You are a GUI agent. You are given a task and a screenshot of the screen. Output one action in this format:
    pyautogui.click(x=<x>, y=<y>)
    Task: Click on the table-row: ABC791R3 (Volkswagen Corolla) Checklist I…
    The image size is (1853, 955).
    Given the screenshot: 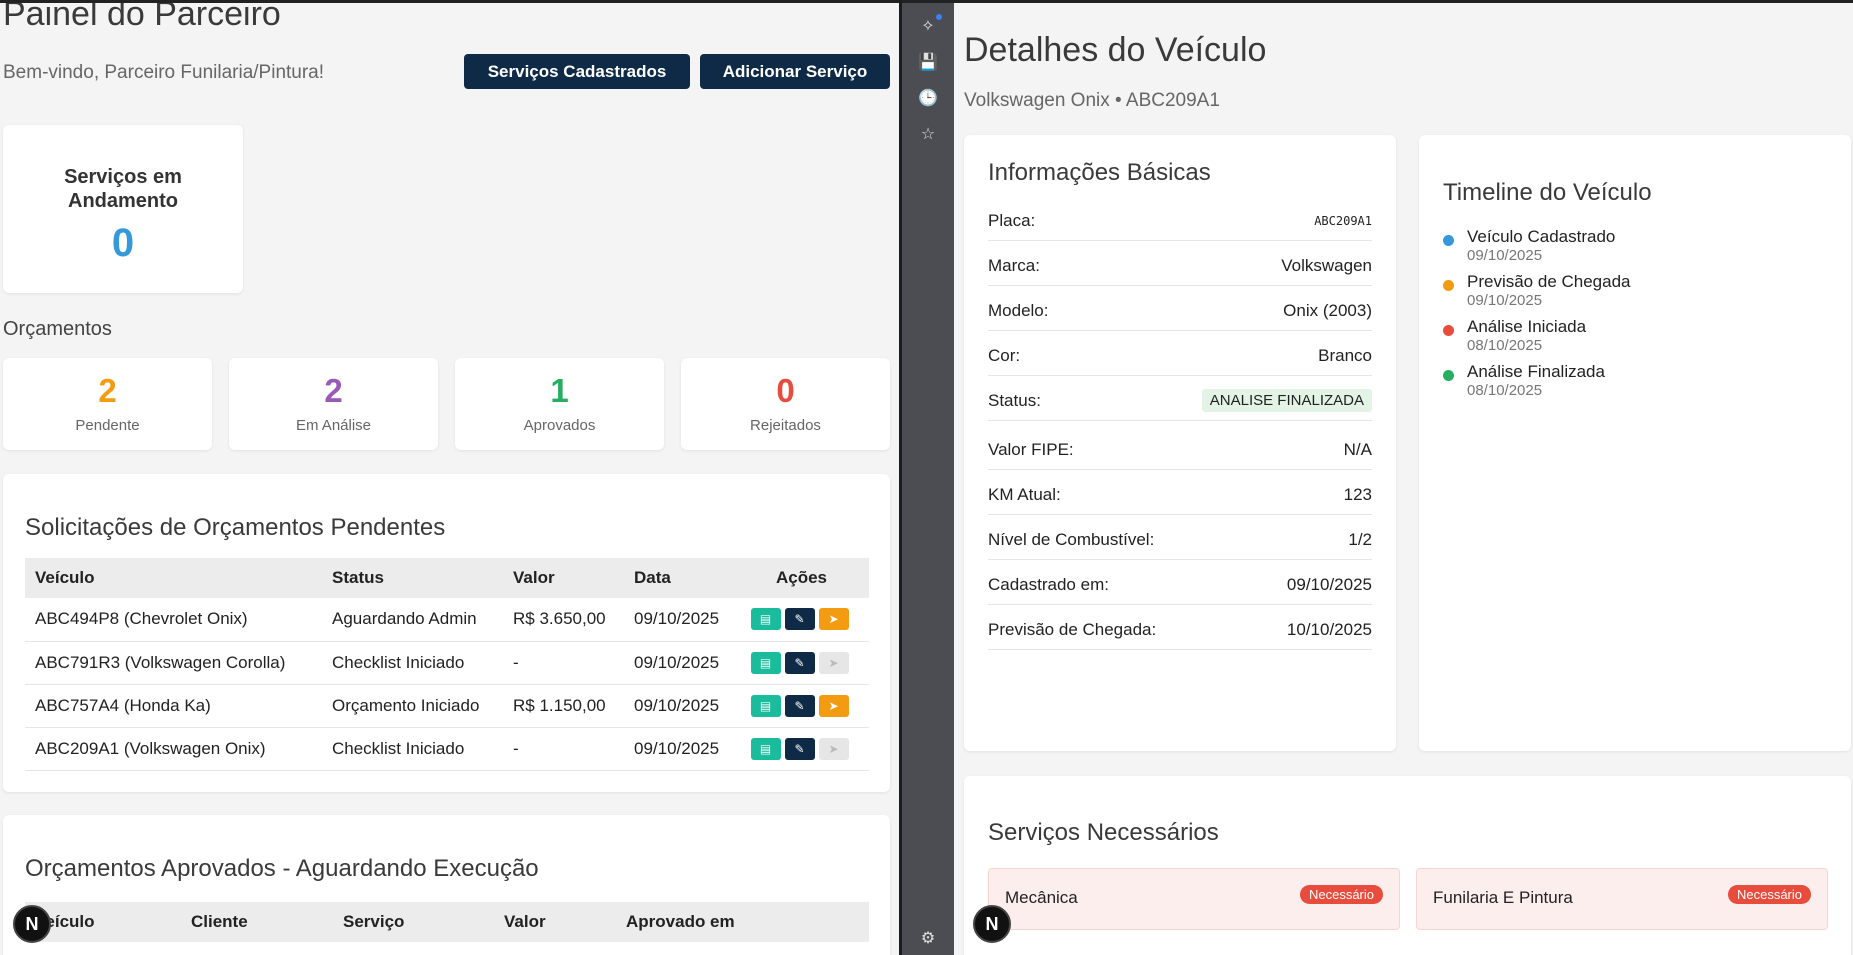 What is the action you would take?
    pyautogui.click(x=447, y=663)
    